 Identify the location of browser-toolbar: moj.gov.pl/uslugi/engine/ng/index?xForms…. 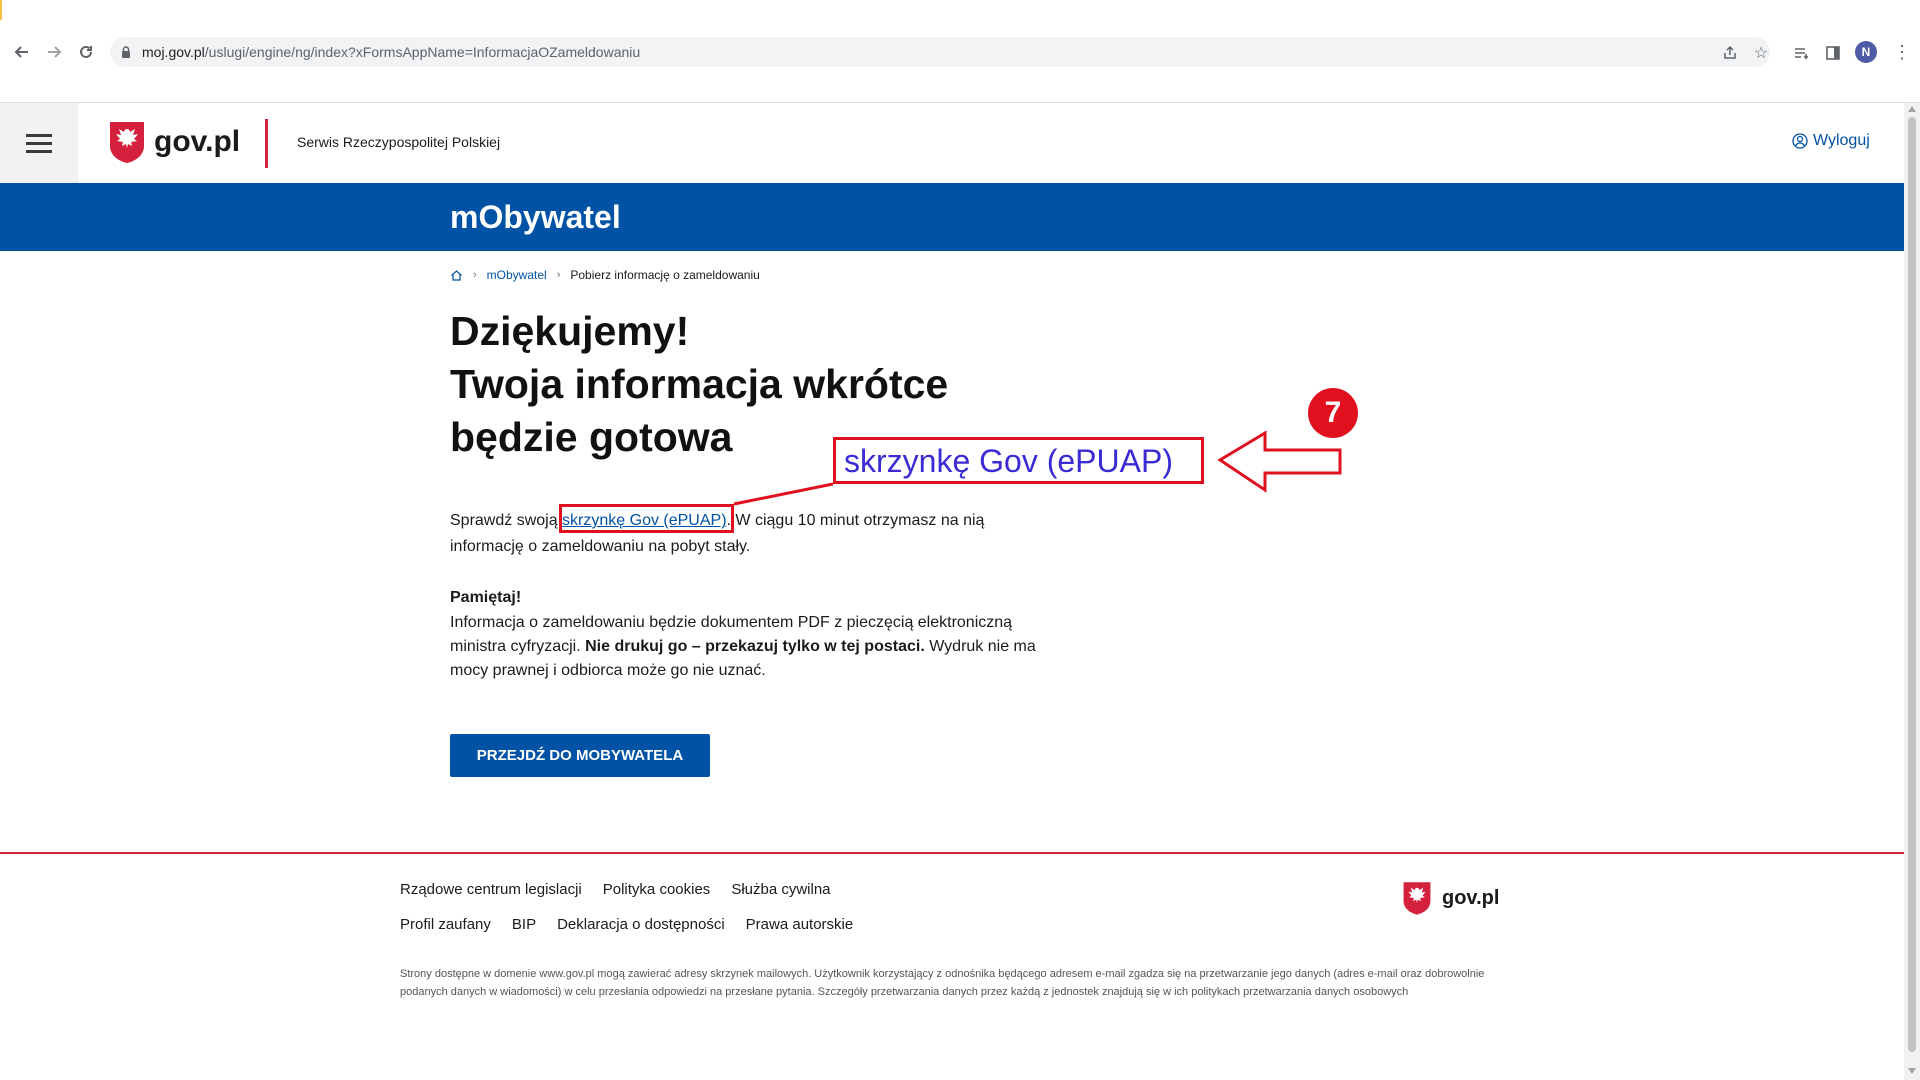
(960, 51).